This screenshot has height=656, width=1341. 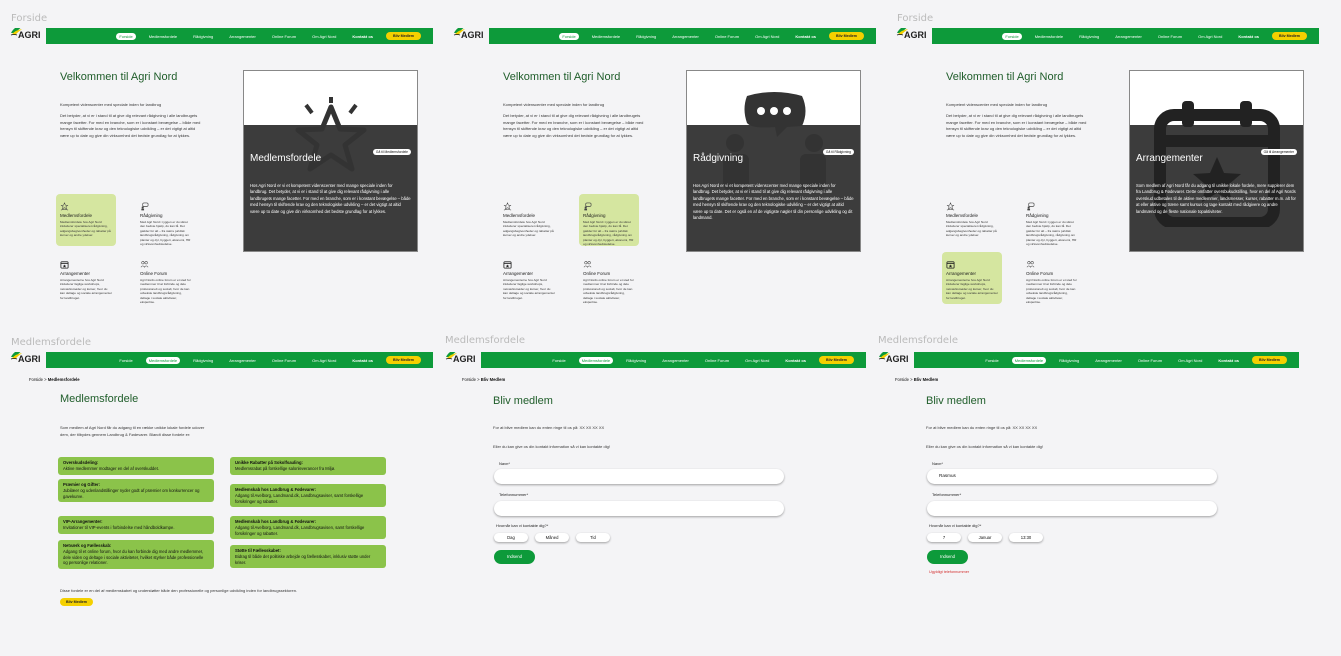 I want to click on calendar-star-icon, so click(x=950, y=262).